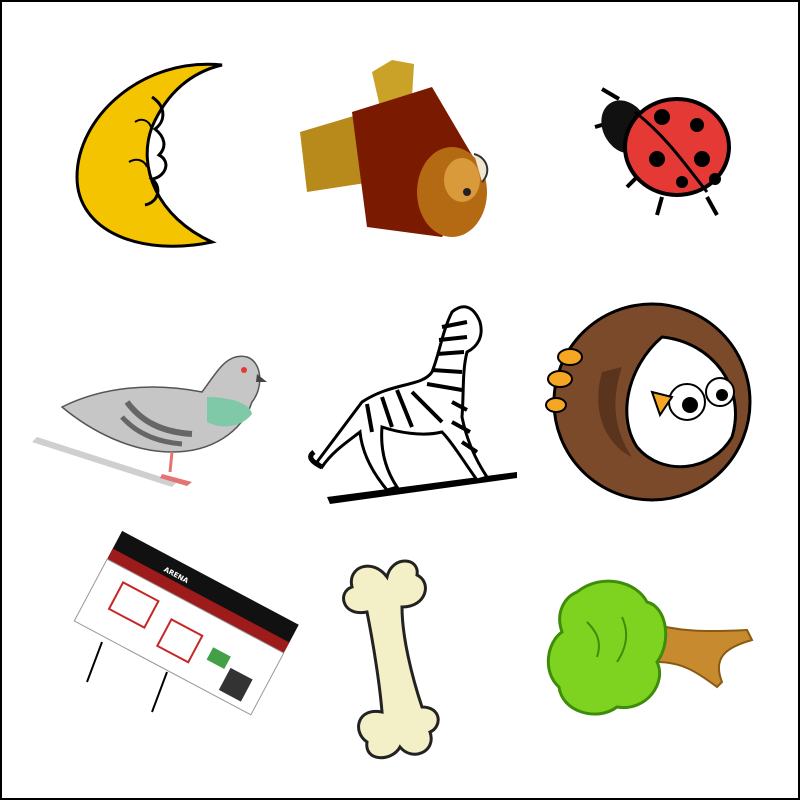 This screenshot has height=800, width=800. What do you see at coordinates (394, 148) in the screenshot?
I see `lion-rotated-icon` at bounding box center [394, 148].